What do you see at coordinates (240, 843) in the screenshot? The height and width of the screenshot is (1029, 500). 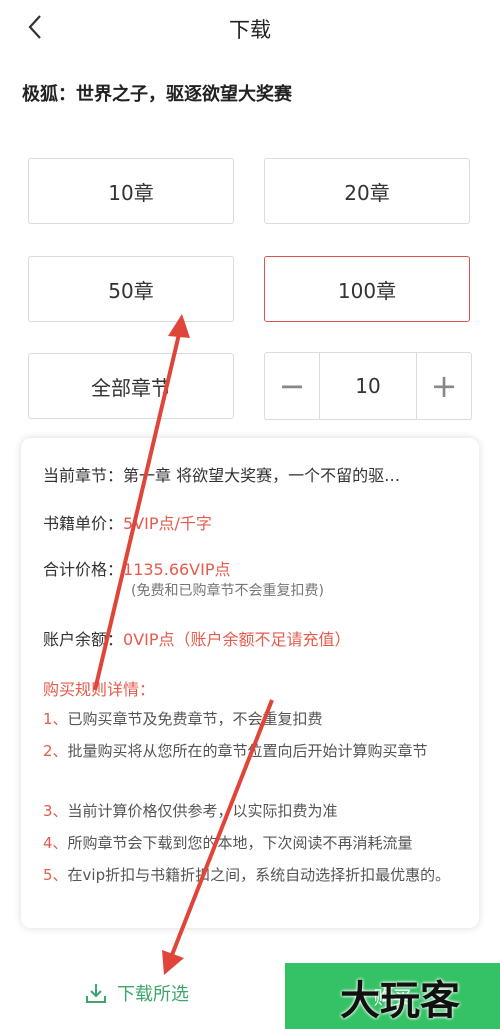 I see `rule-text: 所购章节会下载到您的本地，下次阅读不再消耗流量` at bounding box center [240, 843].